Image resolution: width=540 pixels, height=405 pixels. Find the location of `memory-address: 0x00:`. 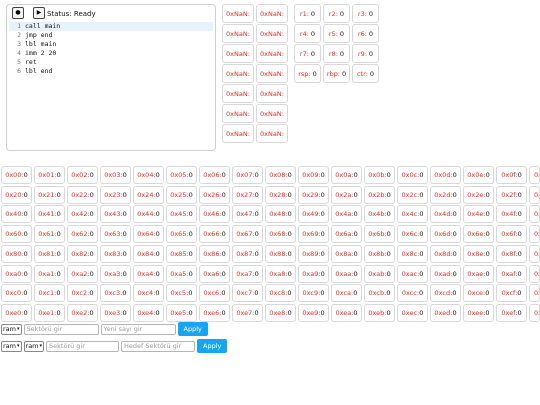

memory-address: 0x00: is located at coordinates (14, 175).